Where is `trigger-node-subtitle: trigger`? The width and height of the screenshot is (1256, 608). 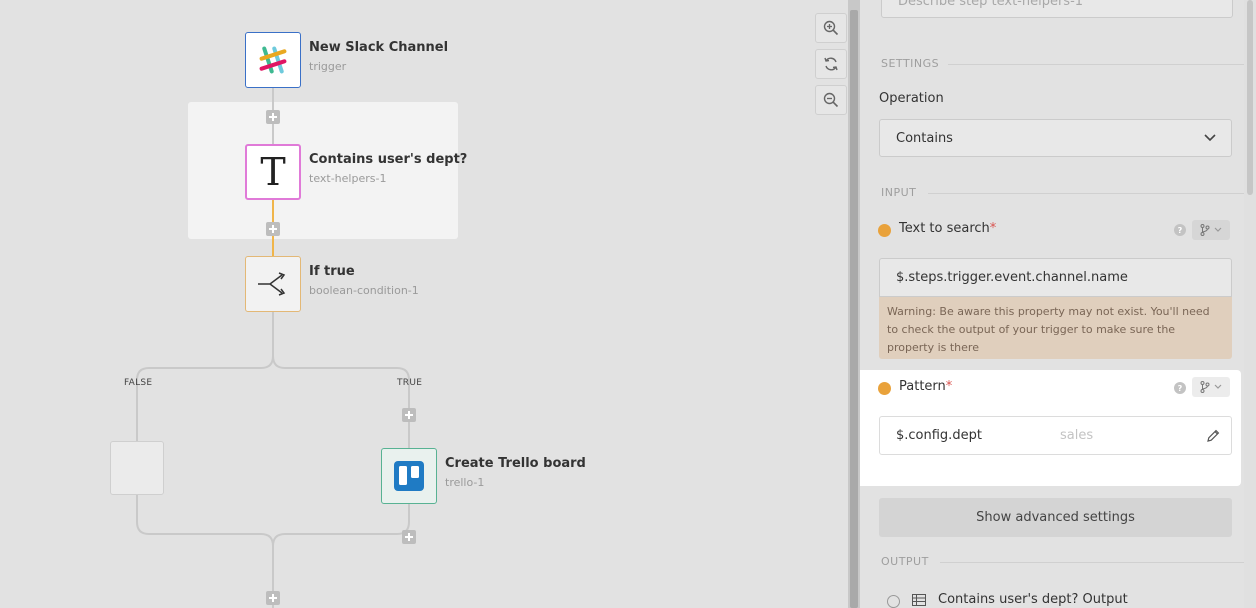 trigger-node-subtitle: trigger is located at coordinates (328, 66).